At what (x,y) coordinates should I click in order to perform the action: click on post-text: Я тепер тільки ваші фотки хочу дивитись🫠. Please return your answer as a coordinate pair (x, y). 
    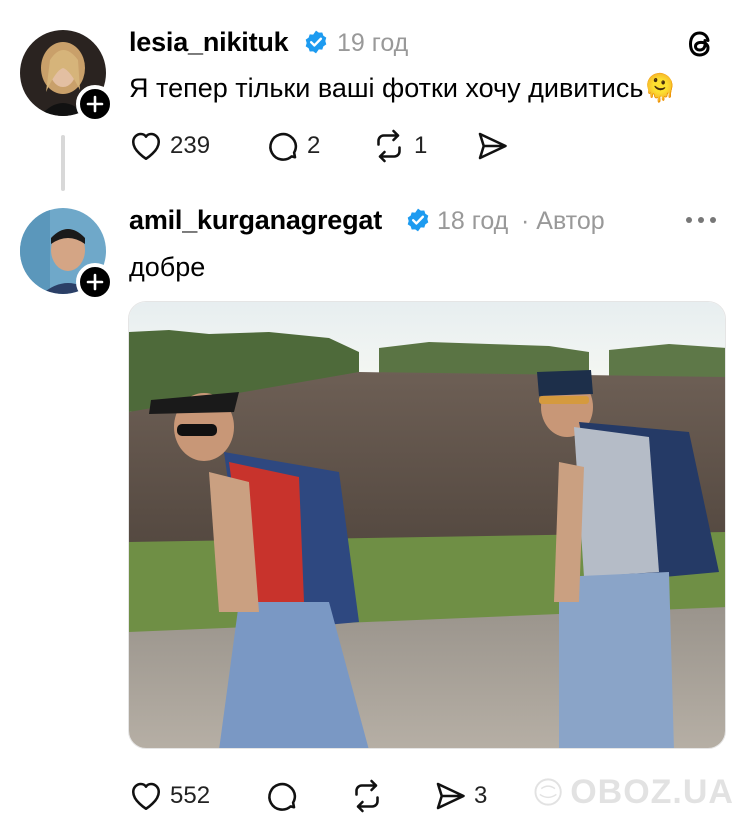
    Looking at the image, I should click on (403, 88).